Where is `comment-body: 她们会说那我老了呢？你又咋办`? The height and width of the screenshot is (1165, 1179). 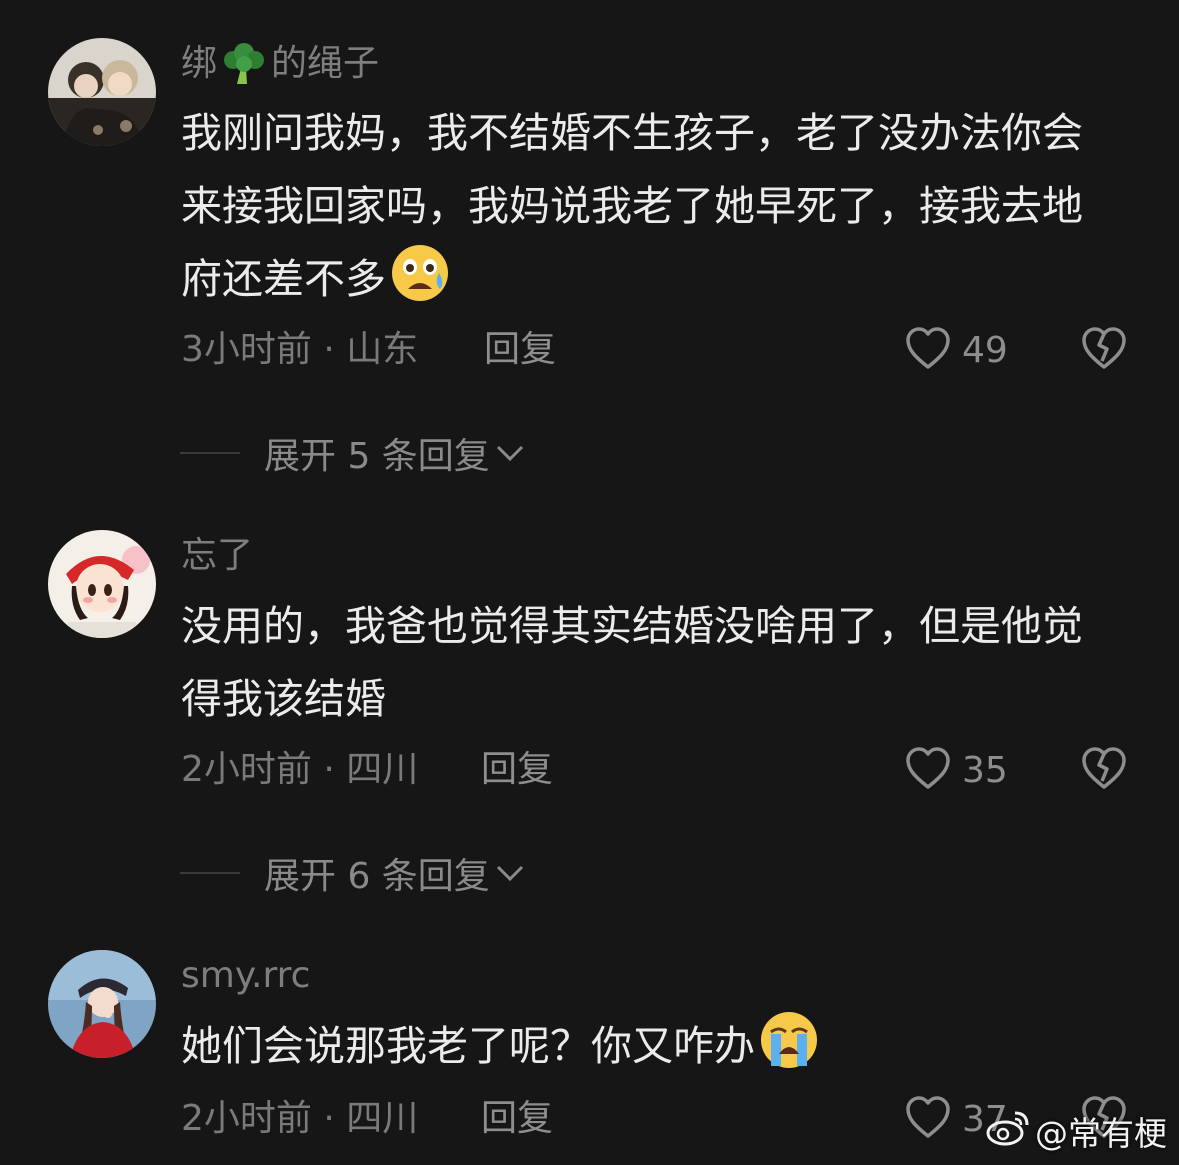
comment-body: 她们会说那我老了呢？你又咋办 is located at coordinates (468, 1046).